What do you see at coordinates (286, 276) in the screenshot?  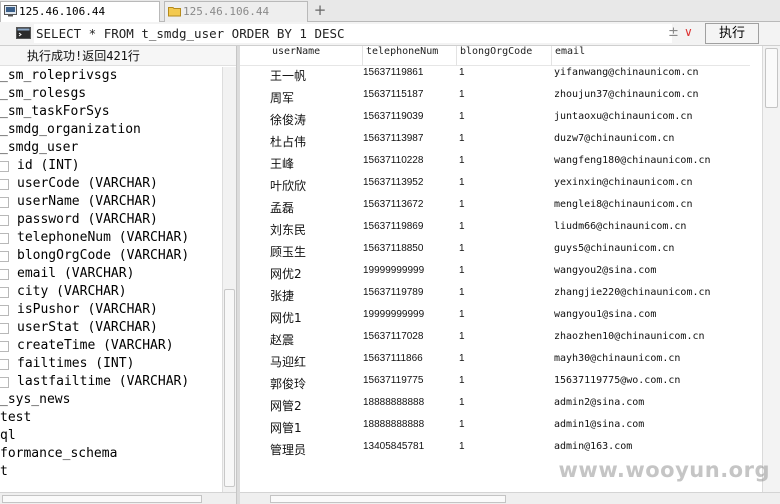 I see `cell-username: 网优2` at bounding box center [286, 276].